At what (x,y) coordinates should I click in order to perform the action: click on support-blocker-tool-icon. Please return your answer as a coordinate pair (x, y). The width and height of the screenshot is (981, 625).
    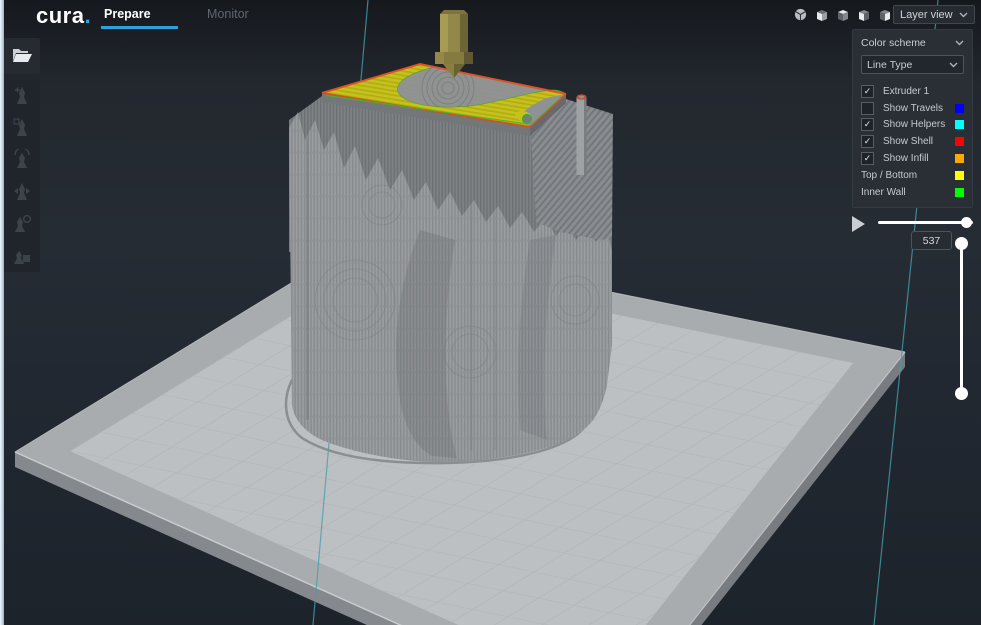
    Looking at the image, I should click on (22, 257).